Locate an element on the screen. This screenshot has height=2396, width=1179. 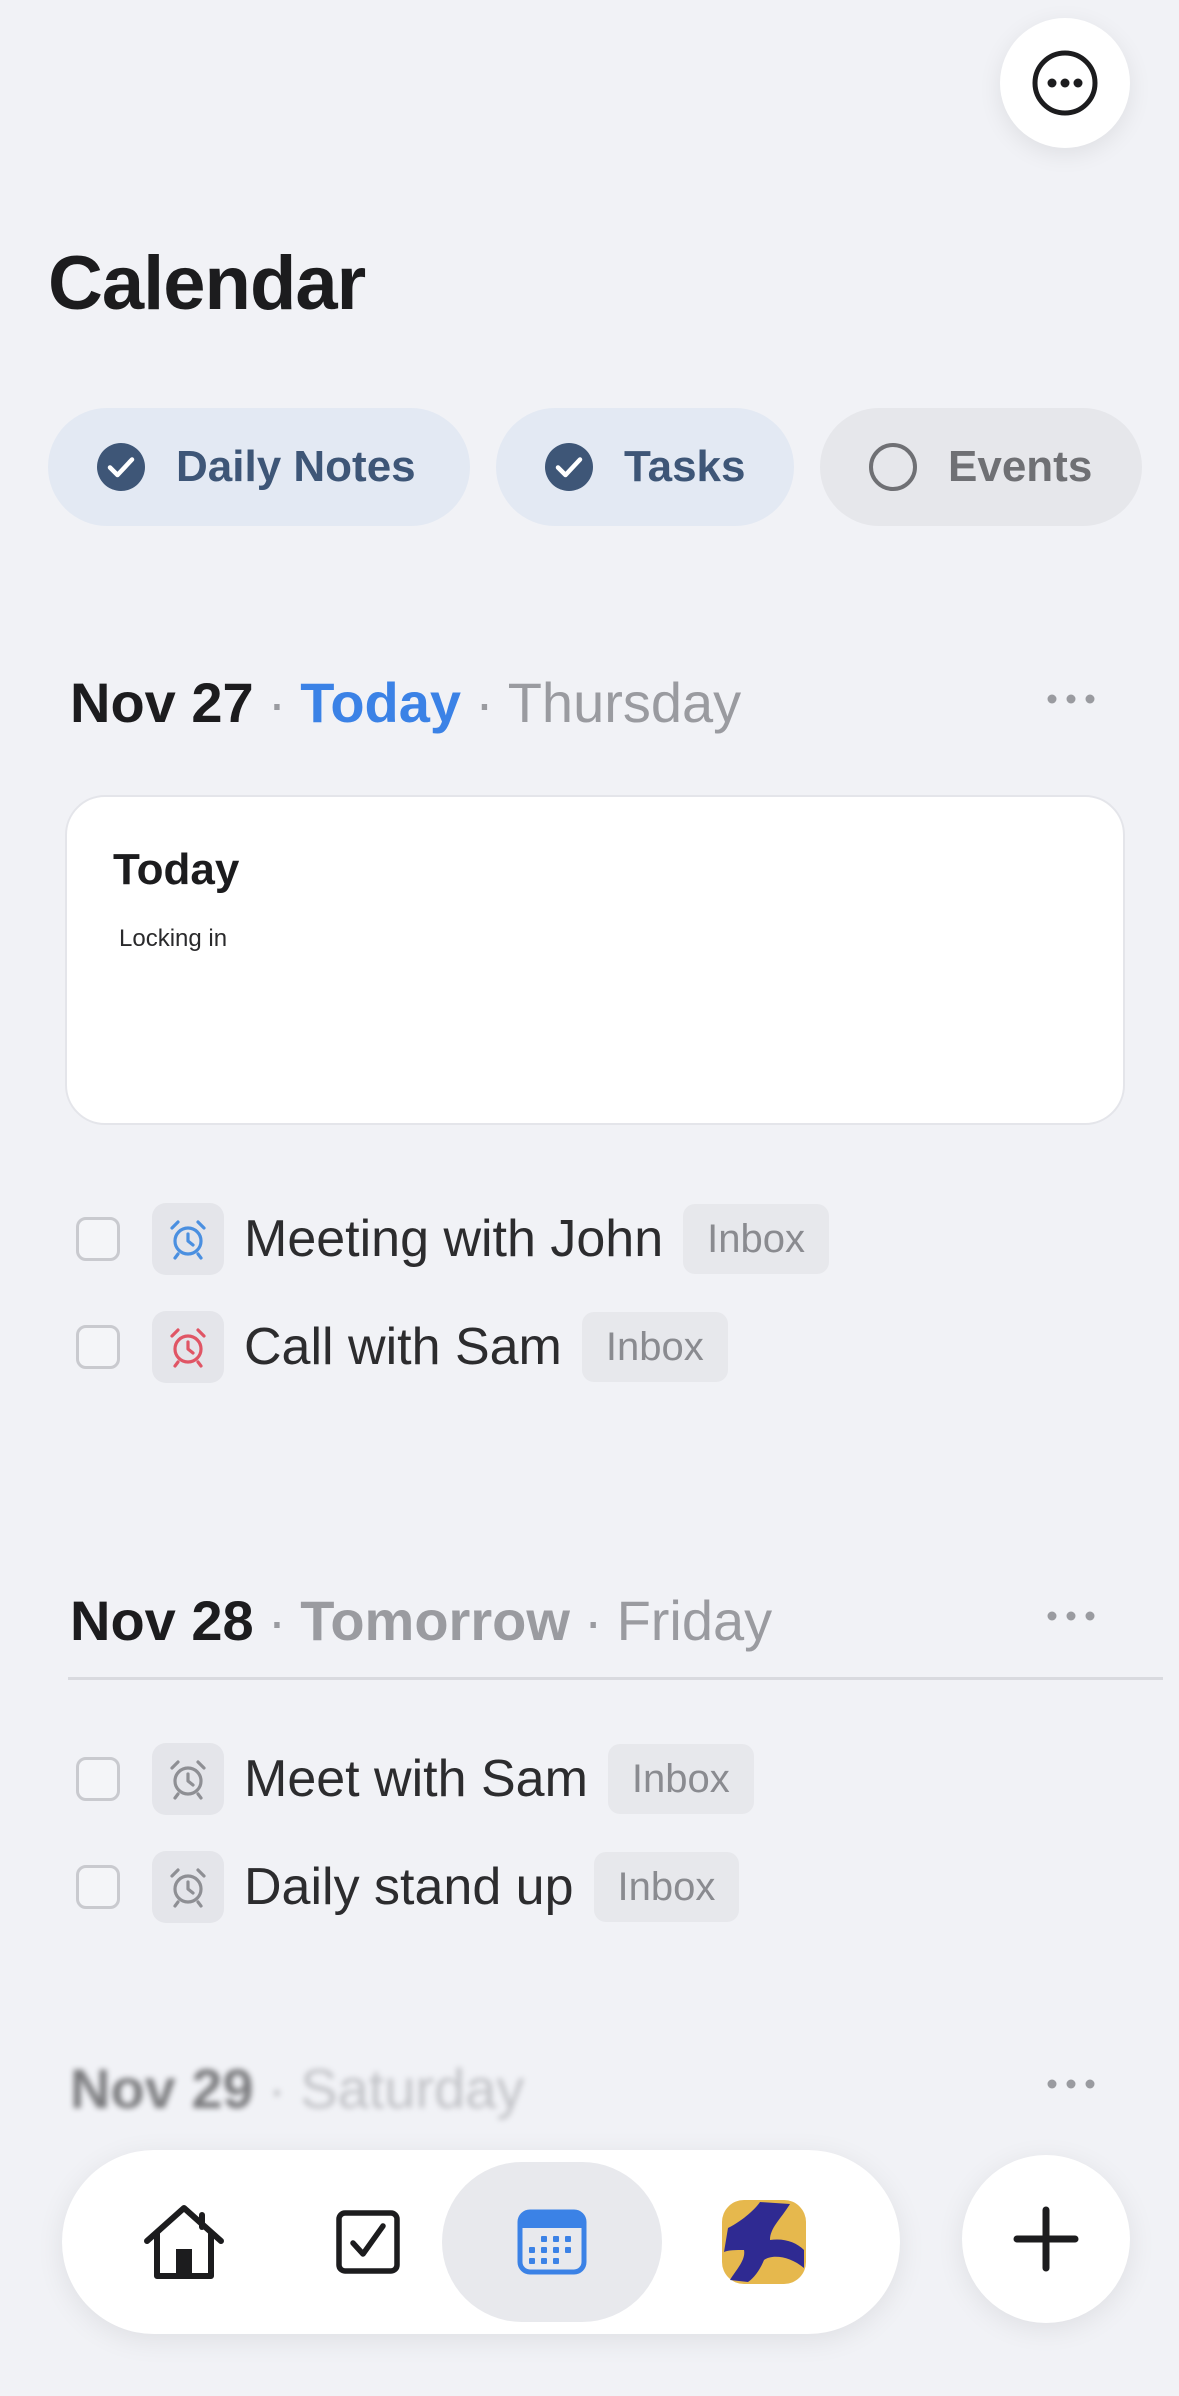
day-header-nov-28: Nov 28 · Tomorrow · Friday is located at coordinates (421, 1620).